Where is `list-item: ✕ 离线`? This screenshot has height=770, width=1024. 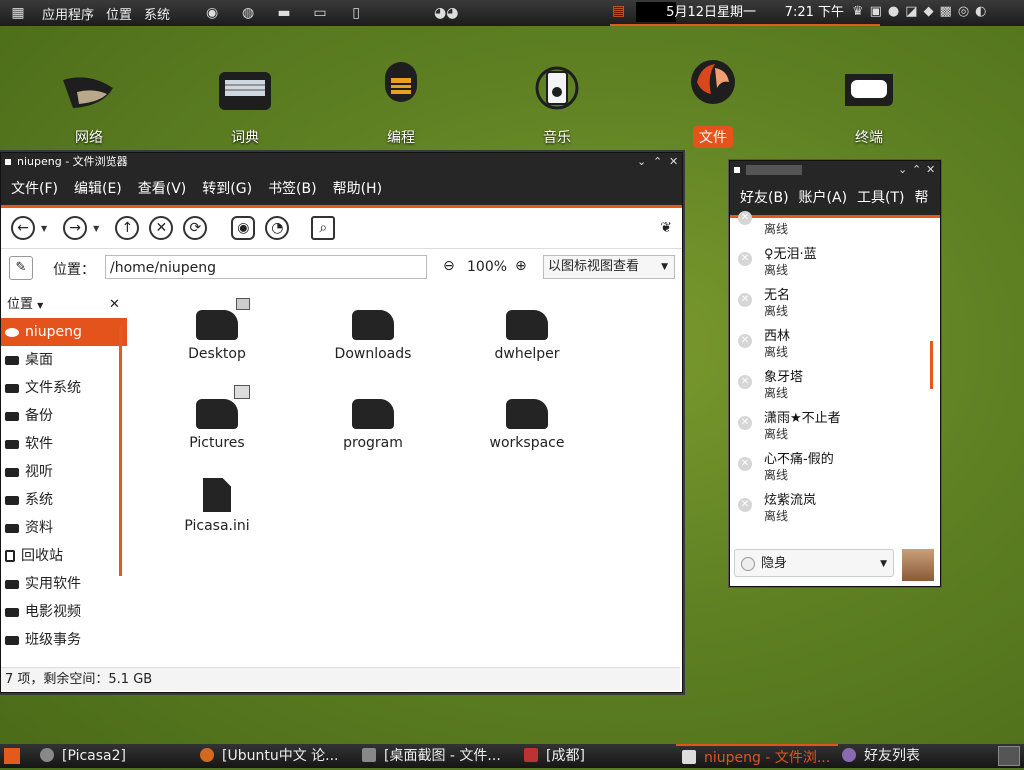 list-item: ✕ 离线 is located at coordinates (830, 219).